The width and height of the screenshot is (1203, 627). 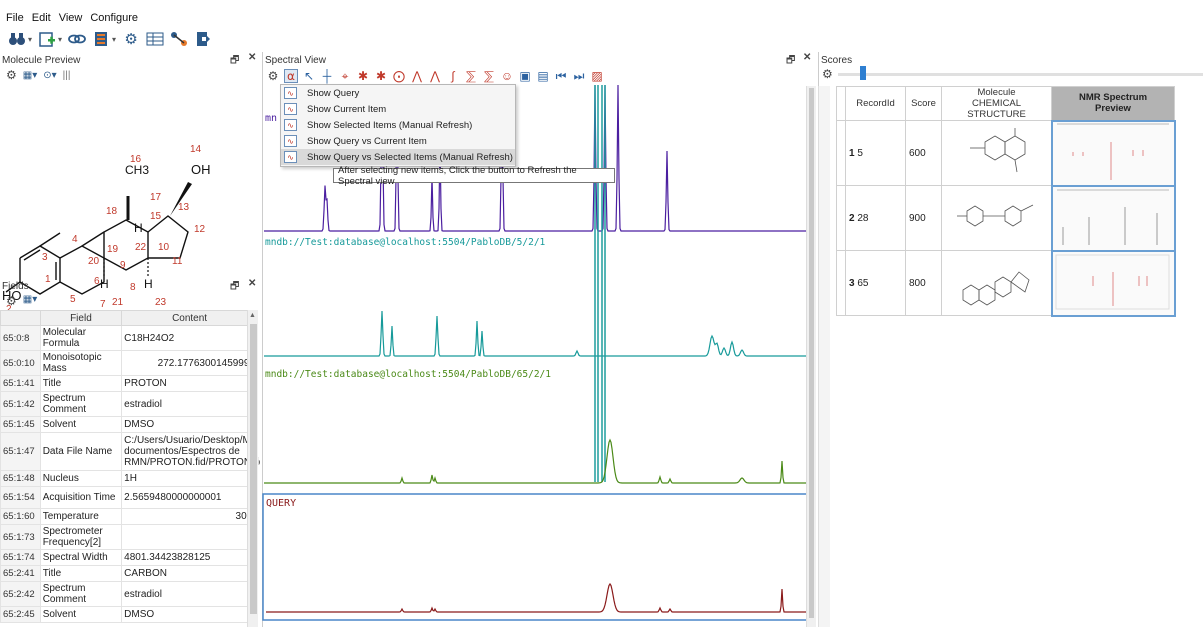 I want to click on table-row: 65:2:42 Spectrum Comment estradiol, so click(x=129, y=594).